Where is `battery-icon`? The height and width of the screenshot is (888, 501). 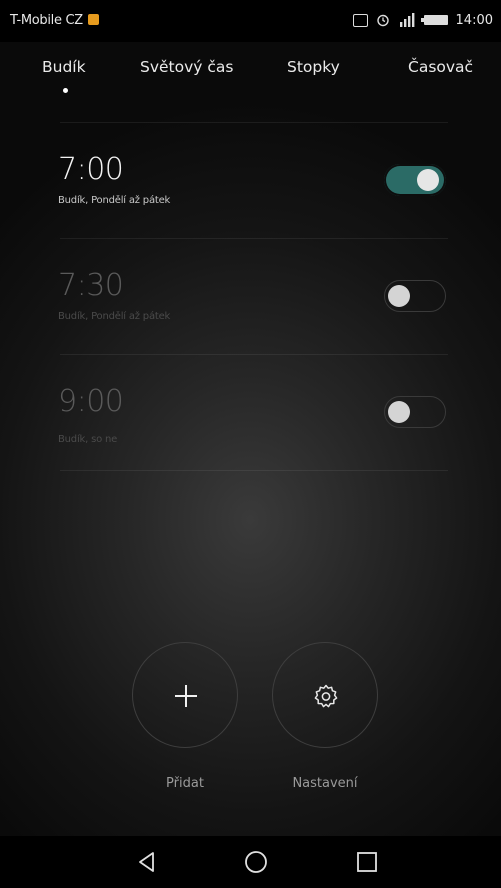
battery-icon is located at coordinates (434, 20).